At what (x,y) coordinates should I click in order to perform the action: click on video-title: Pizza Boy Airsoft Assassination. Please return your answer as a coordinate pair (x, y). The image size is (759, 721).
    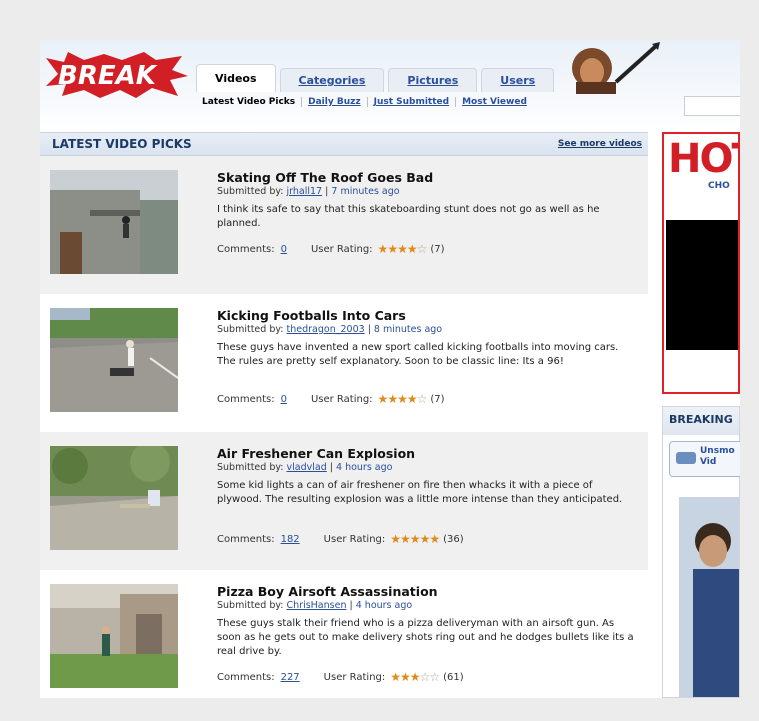
    Looking at the image, I should click on (427, 591).